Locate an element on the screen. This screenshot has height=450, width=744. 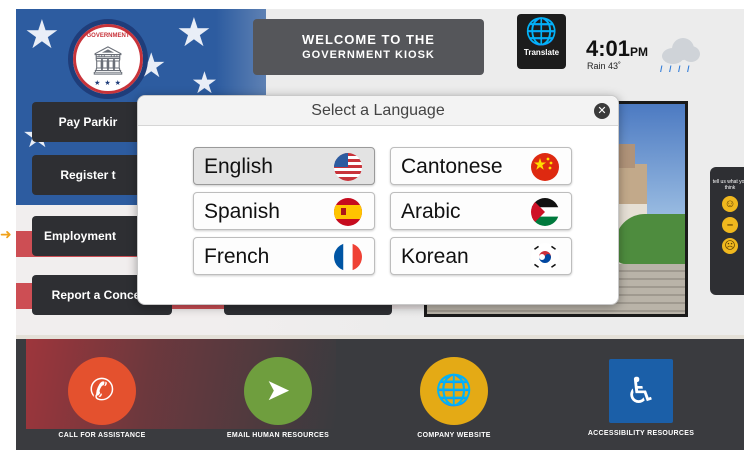
accessibility-button: ♿ ACCESSIBILITY RESOURCES is located at coordinates (641, 397).